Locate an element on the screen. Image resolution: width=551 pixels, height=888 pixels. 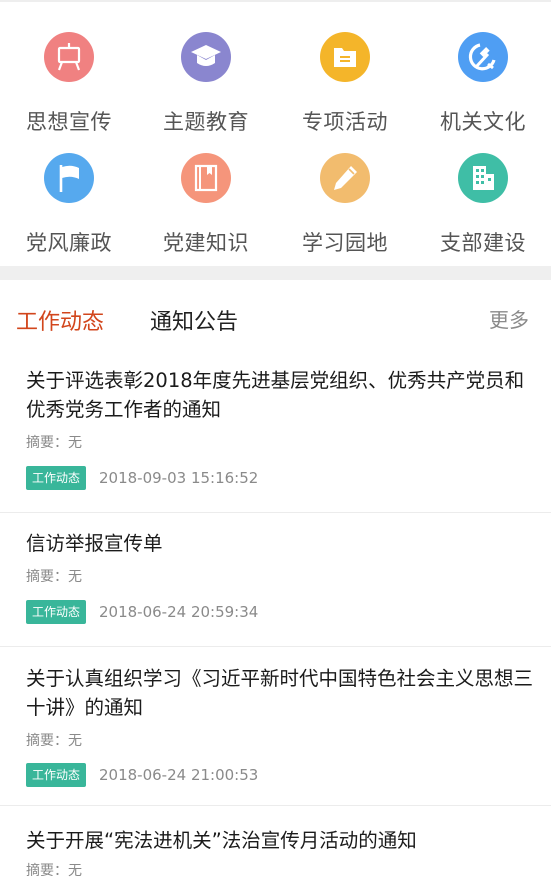
news-title: 关于开展“宪法进机关”法治宣传月活动的通知 is located at coordinates (221, 840).